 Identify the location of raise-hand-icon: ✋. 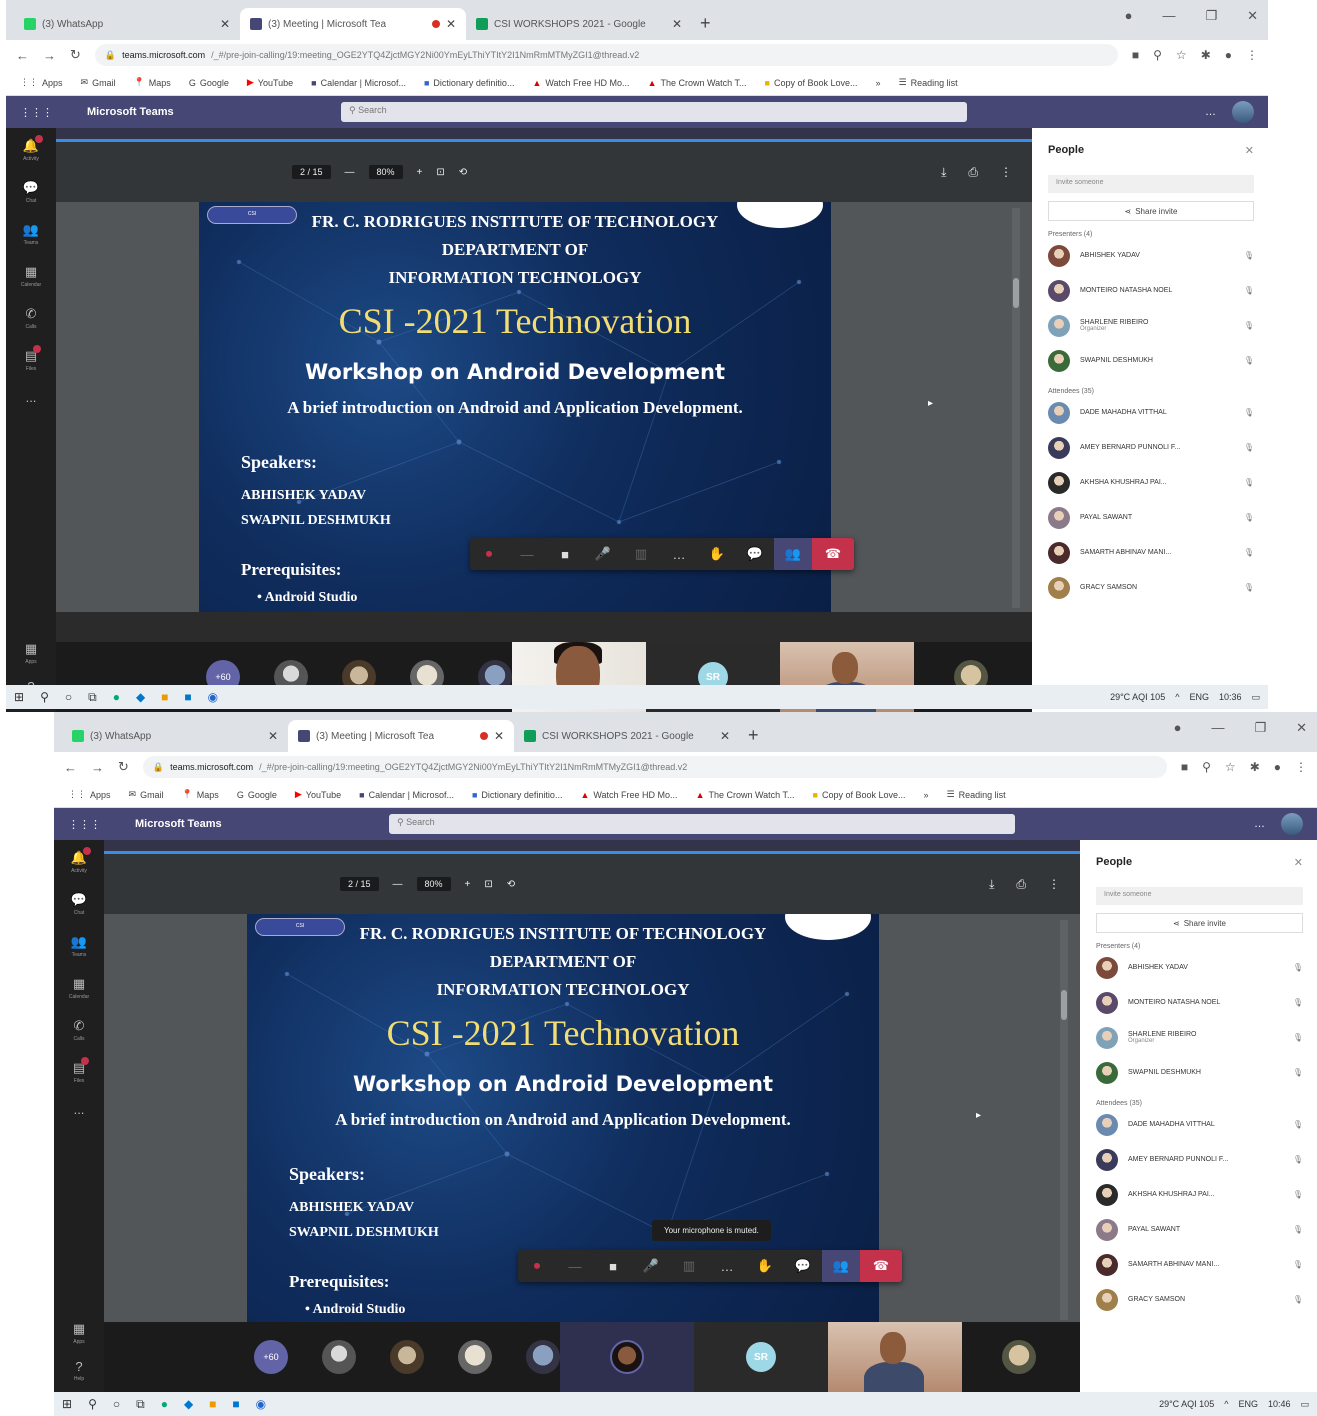
(765, 1266).